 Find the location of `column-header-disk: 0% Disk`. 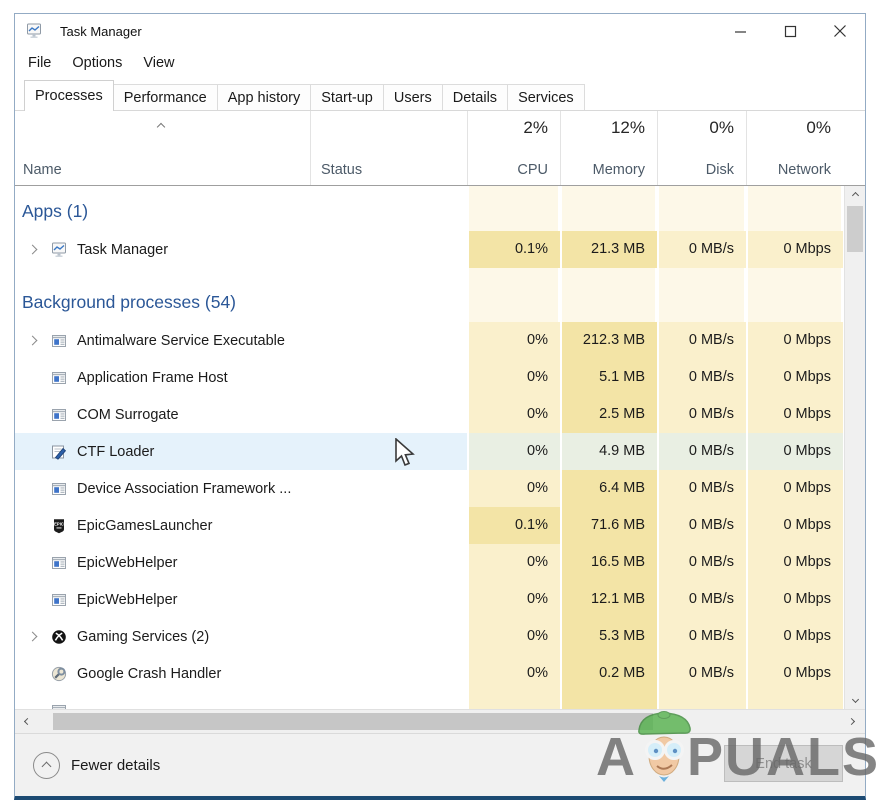

column-header-disk: 0% Disk is located at coordinates (701, 148).